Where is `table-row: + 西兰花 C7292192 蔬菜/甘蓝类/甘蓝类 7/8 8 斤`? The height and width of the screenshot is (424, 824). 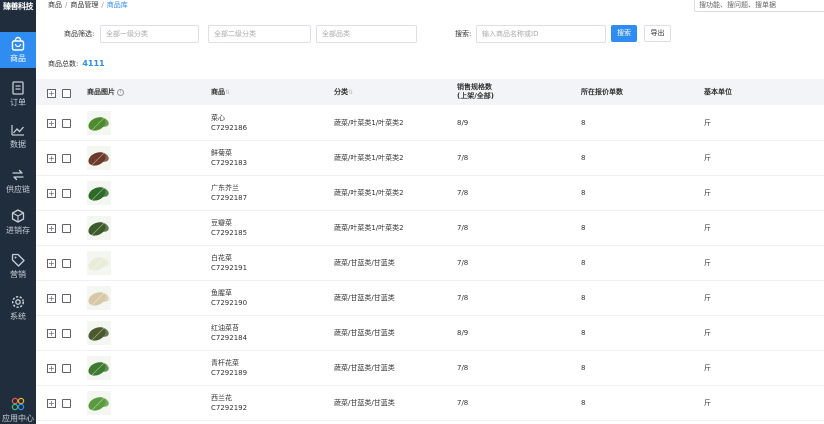 table-row: + 西兰花 C7292192 蔬菜/甘蓝类/甘蓝类 7/8 8 斤 is located at coordinates (430, 403).